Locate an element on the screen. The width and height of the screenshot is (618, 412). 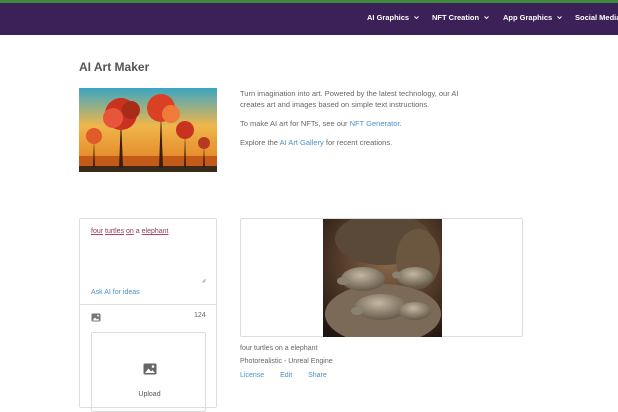
nft-generator-link: NFT Generator is located at coordinates (375, 123).